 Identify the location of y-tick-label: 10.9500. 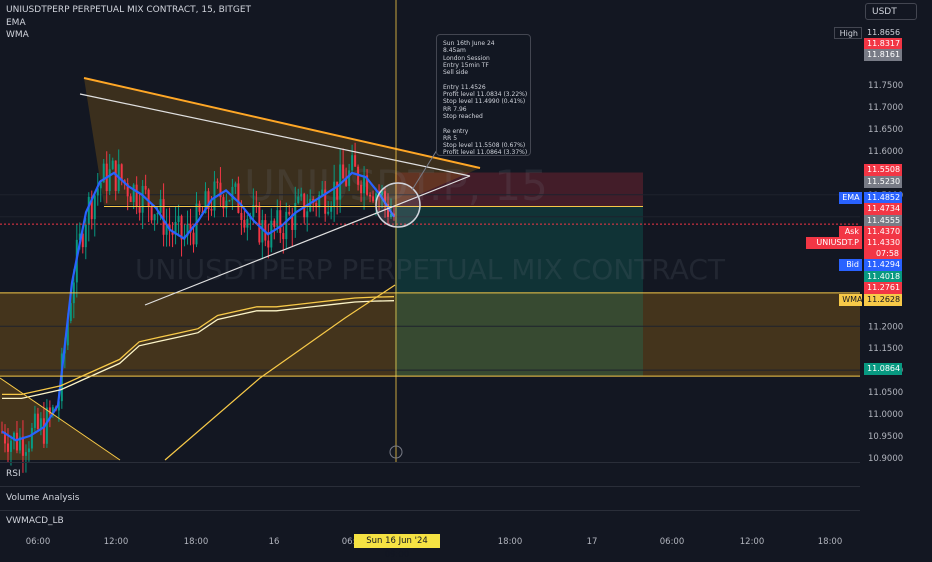
(885, 437).